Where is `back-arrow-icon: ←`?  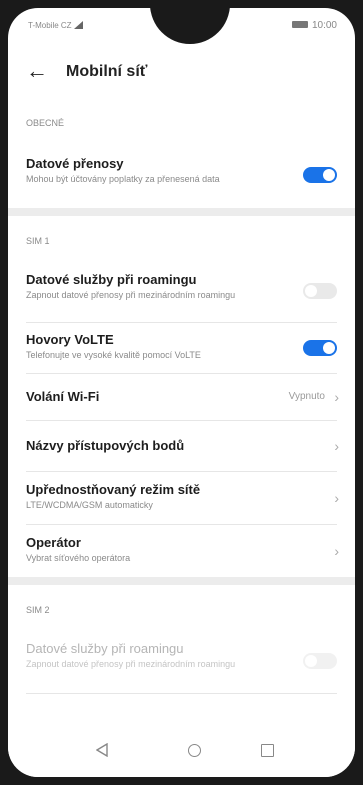 back-arrow-icon: ← is located at coordinates (37, 71).